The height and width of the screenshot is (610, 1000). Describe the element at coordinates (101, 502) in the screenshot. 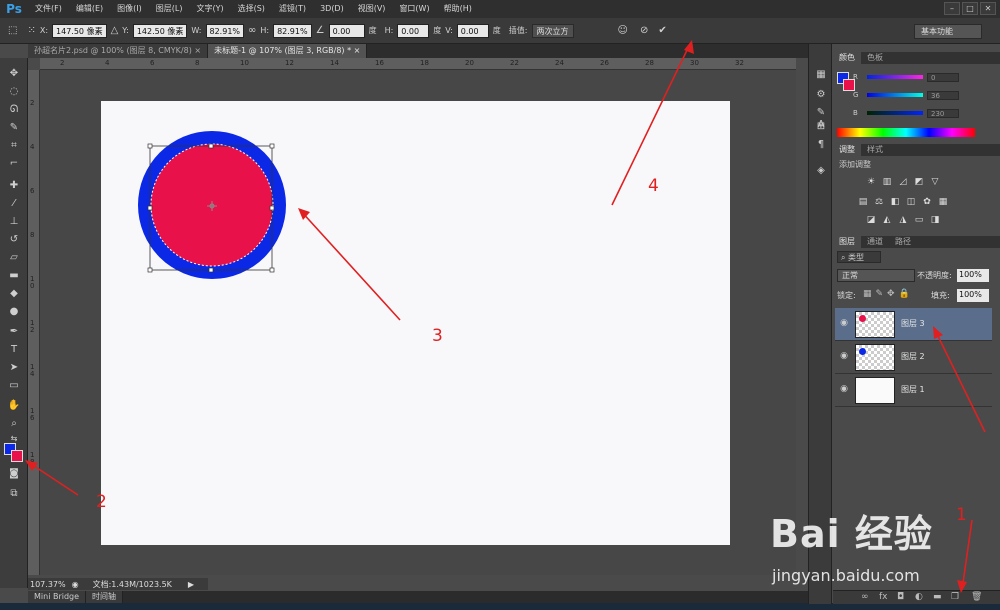

I see `annotation-2: 2` at that location.